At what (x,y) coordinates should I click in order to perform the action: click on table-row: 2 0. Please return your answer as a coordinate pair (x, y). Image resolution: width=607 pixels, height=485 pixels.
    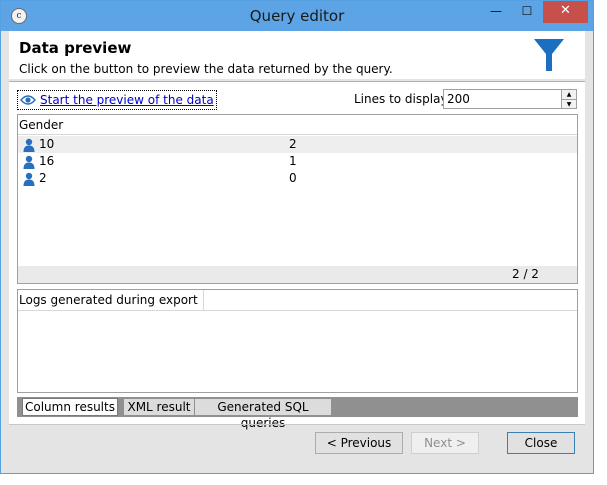
    Looking at the image, I should click on (297, 178).